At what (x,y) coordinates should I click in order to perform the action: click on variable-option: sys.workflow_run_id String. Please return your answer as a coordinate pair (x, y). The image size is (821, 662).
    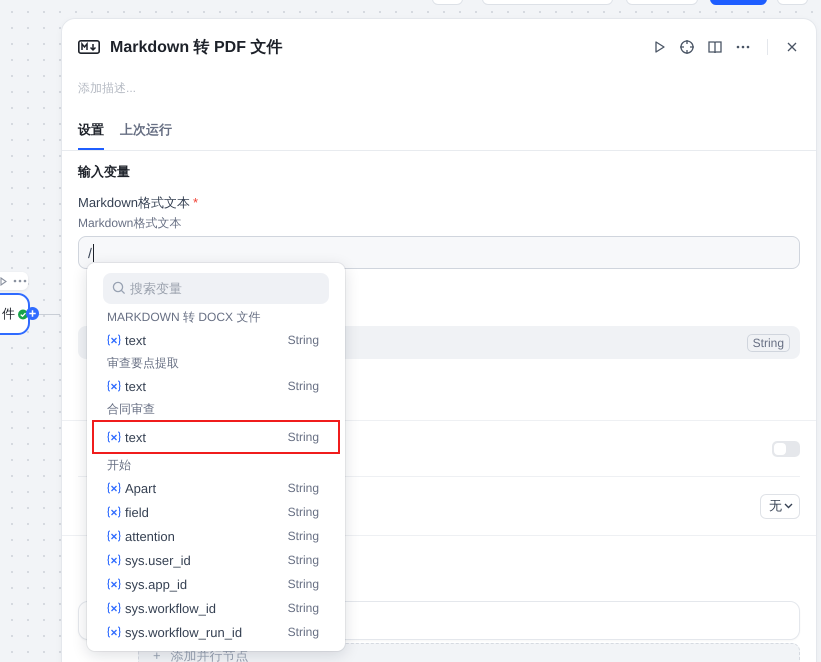
    Looking at the image, I should click on (216, 632).